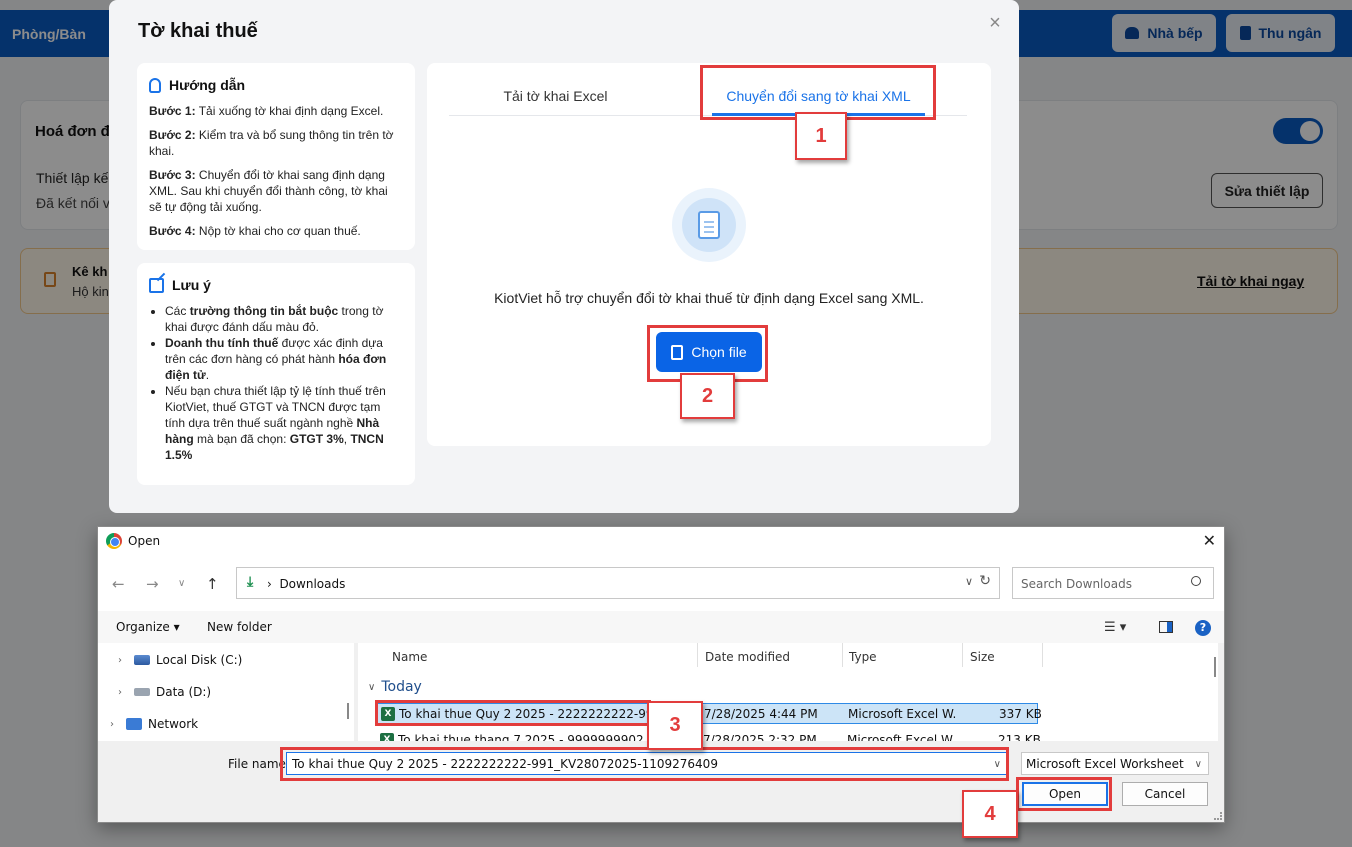  I want to click on tab-excel: Tải tờ khai Excel, so click(555, 96).